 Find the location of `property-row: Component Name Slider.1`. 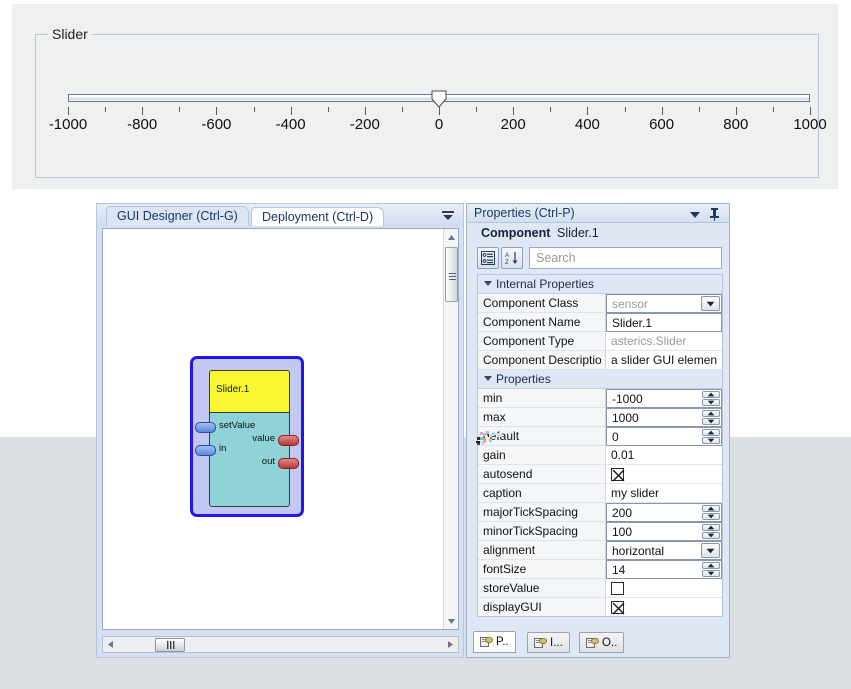

property-row: Component Name Slider.1 is located at coordinates (600, 322).